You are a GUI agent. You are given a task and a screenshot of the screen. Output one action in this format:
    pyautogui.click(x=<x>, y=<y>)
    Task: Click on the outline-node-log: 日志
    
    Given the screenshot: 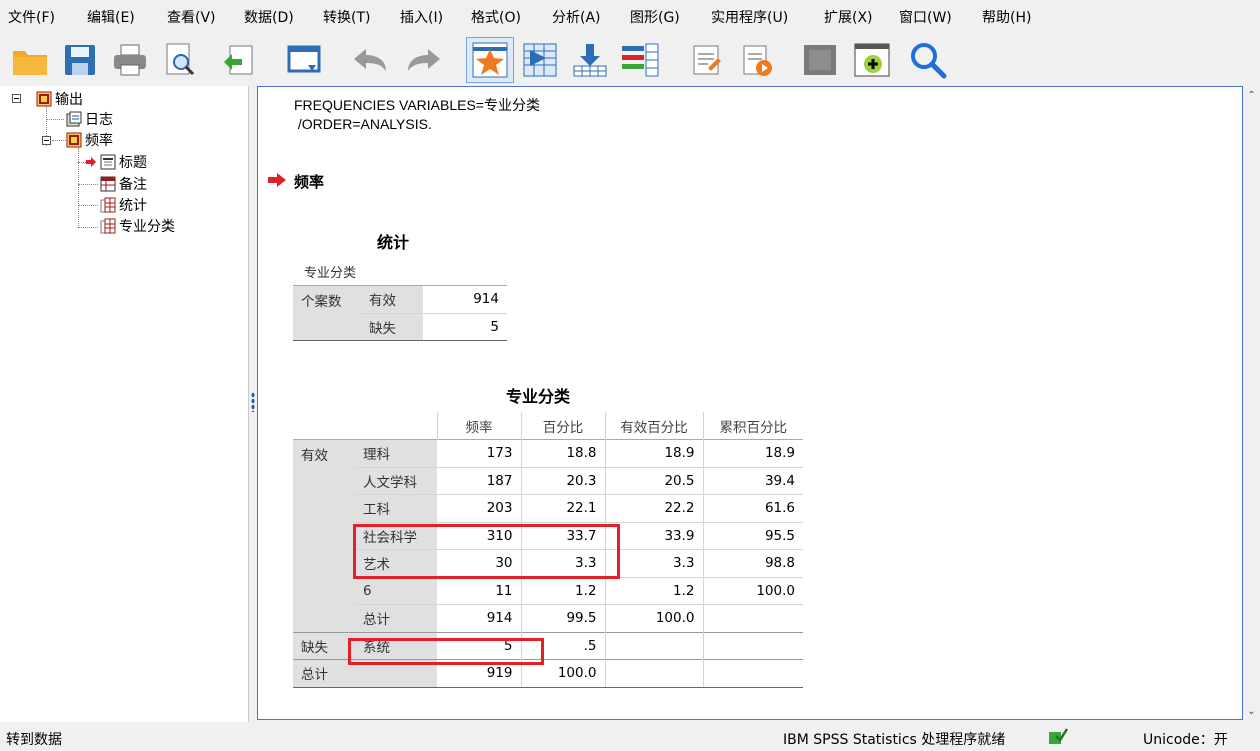 What is the action you would take?
    pyautogui.click(x=89, y=119)
    